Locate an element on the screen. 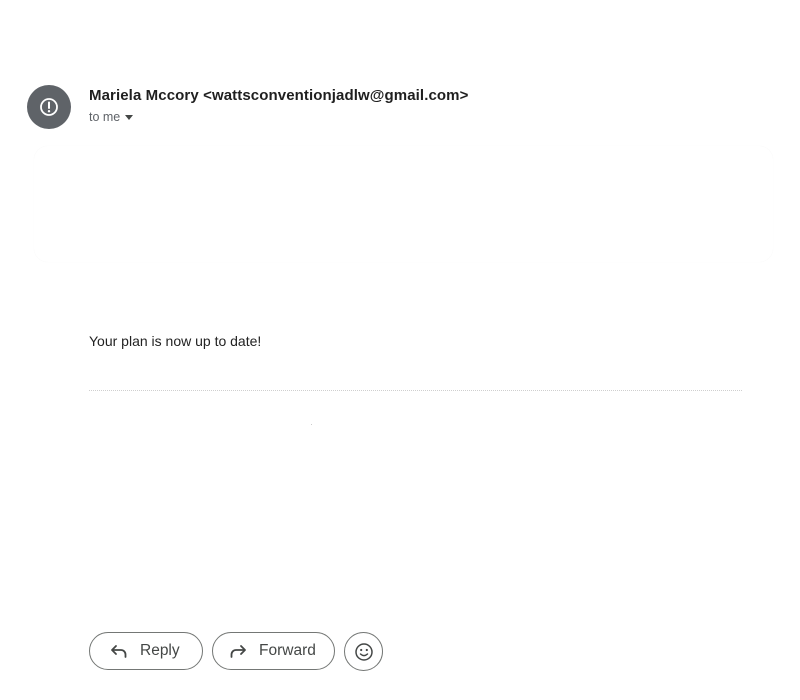 The image size is (800, 700). sender-email: <wattsconventionjadlw@gmail.com> is located at coordinates (336, 95).